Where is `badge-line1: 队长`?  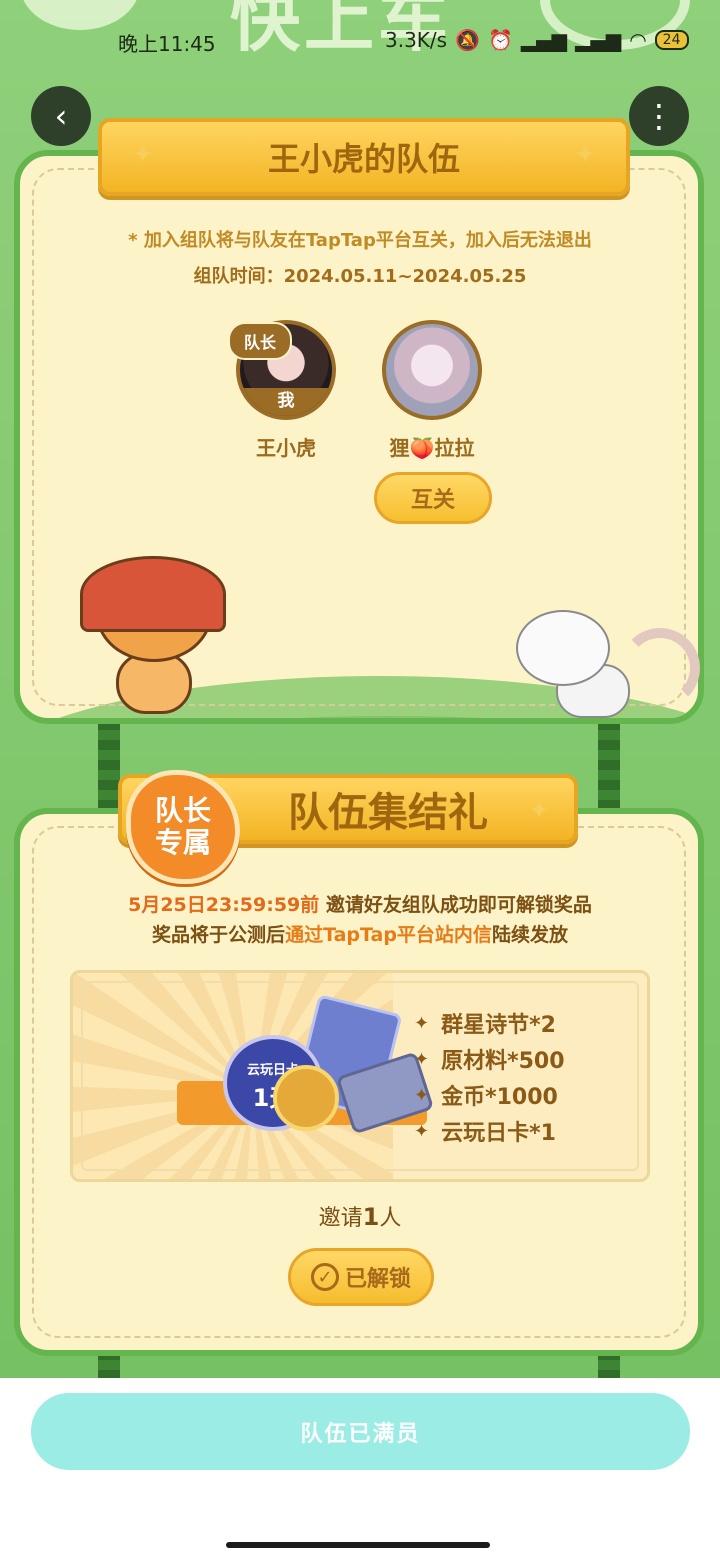 badge-line1: 队长 is located at coordinates (182, 810).